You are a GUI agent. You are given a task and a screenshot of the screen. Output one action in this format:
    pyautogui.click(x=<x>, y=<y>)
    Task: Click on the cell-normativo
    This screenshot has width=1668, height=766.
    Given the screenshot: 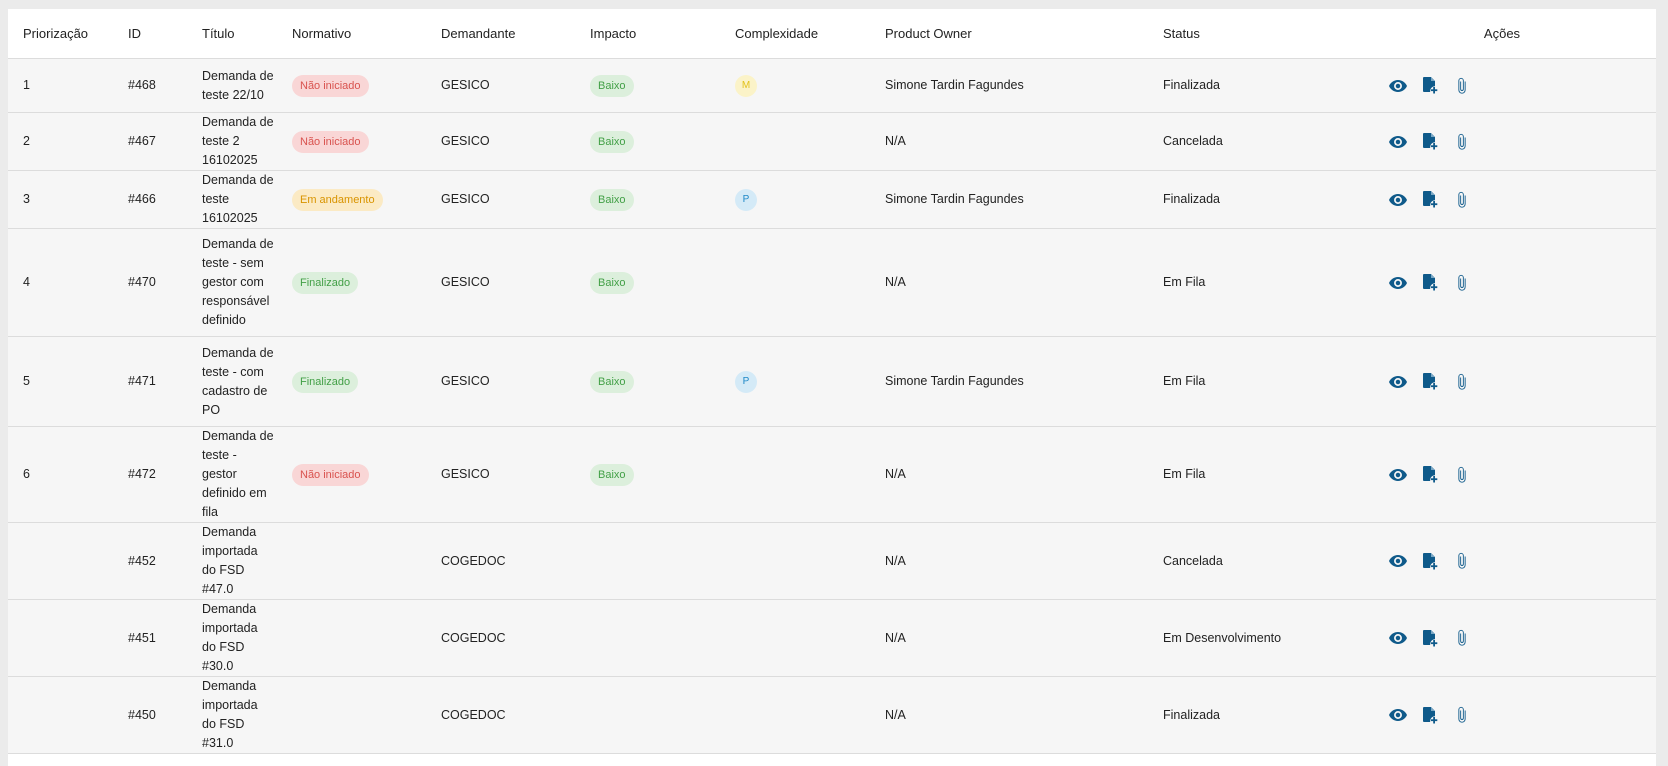 What is the action you would take?
    pyautogui.click(x=366, y=638)
    